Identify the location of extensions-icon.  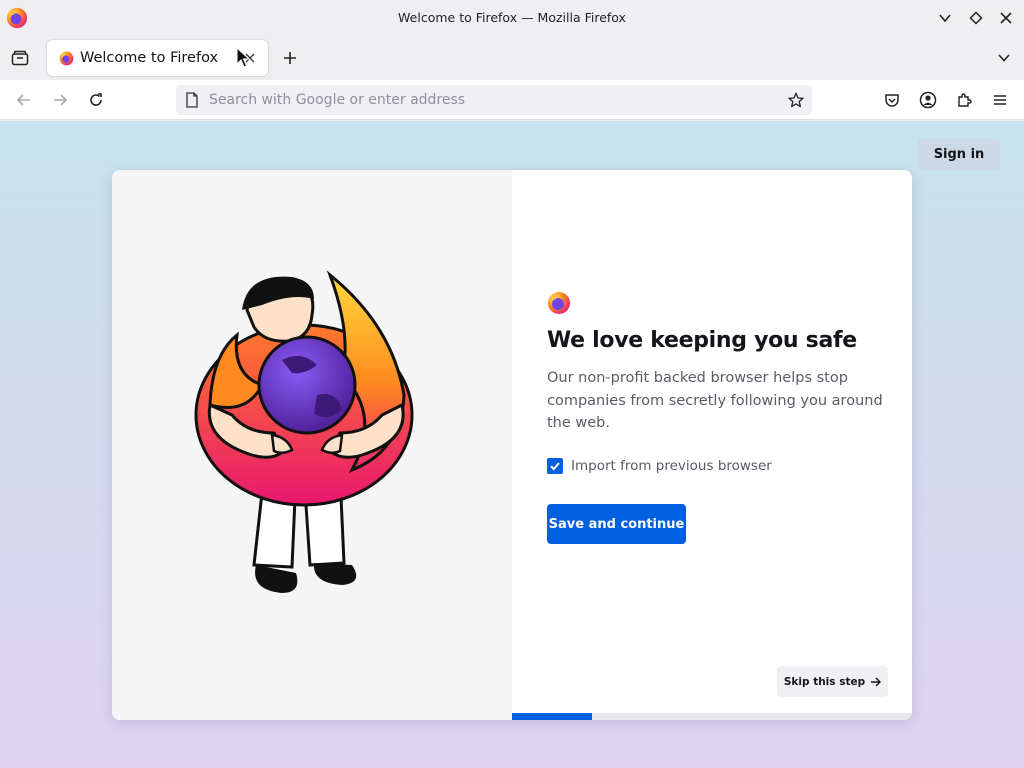
(965, 100).